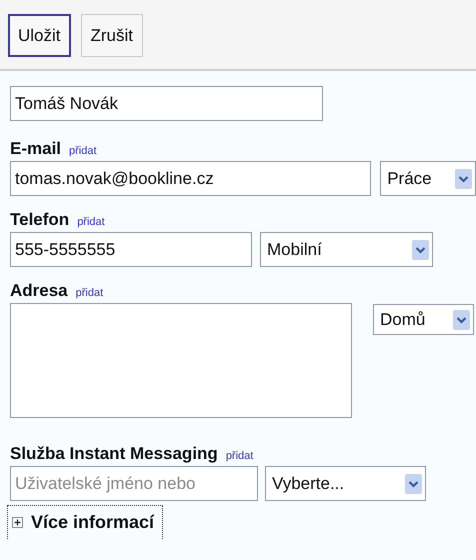 The height and width of the screenshot is (560, 476). What do you see at coordinates (40, 220) in the screenshot?
I see `field-label: Telefon` at bounding box center [40, 220].